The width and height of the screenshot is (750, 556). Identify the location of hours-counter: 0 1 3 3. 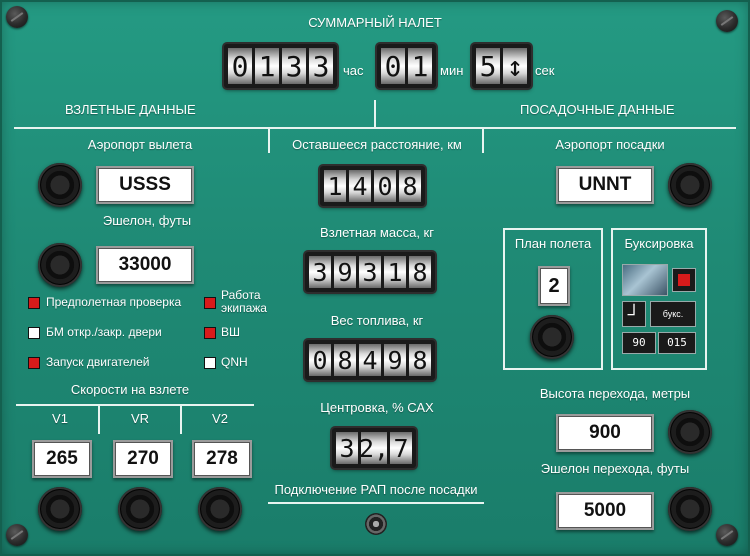
(280, 66).